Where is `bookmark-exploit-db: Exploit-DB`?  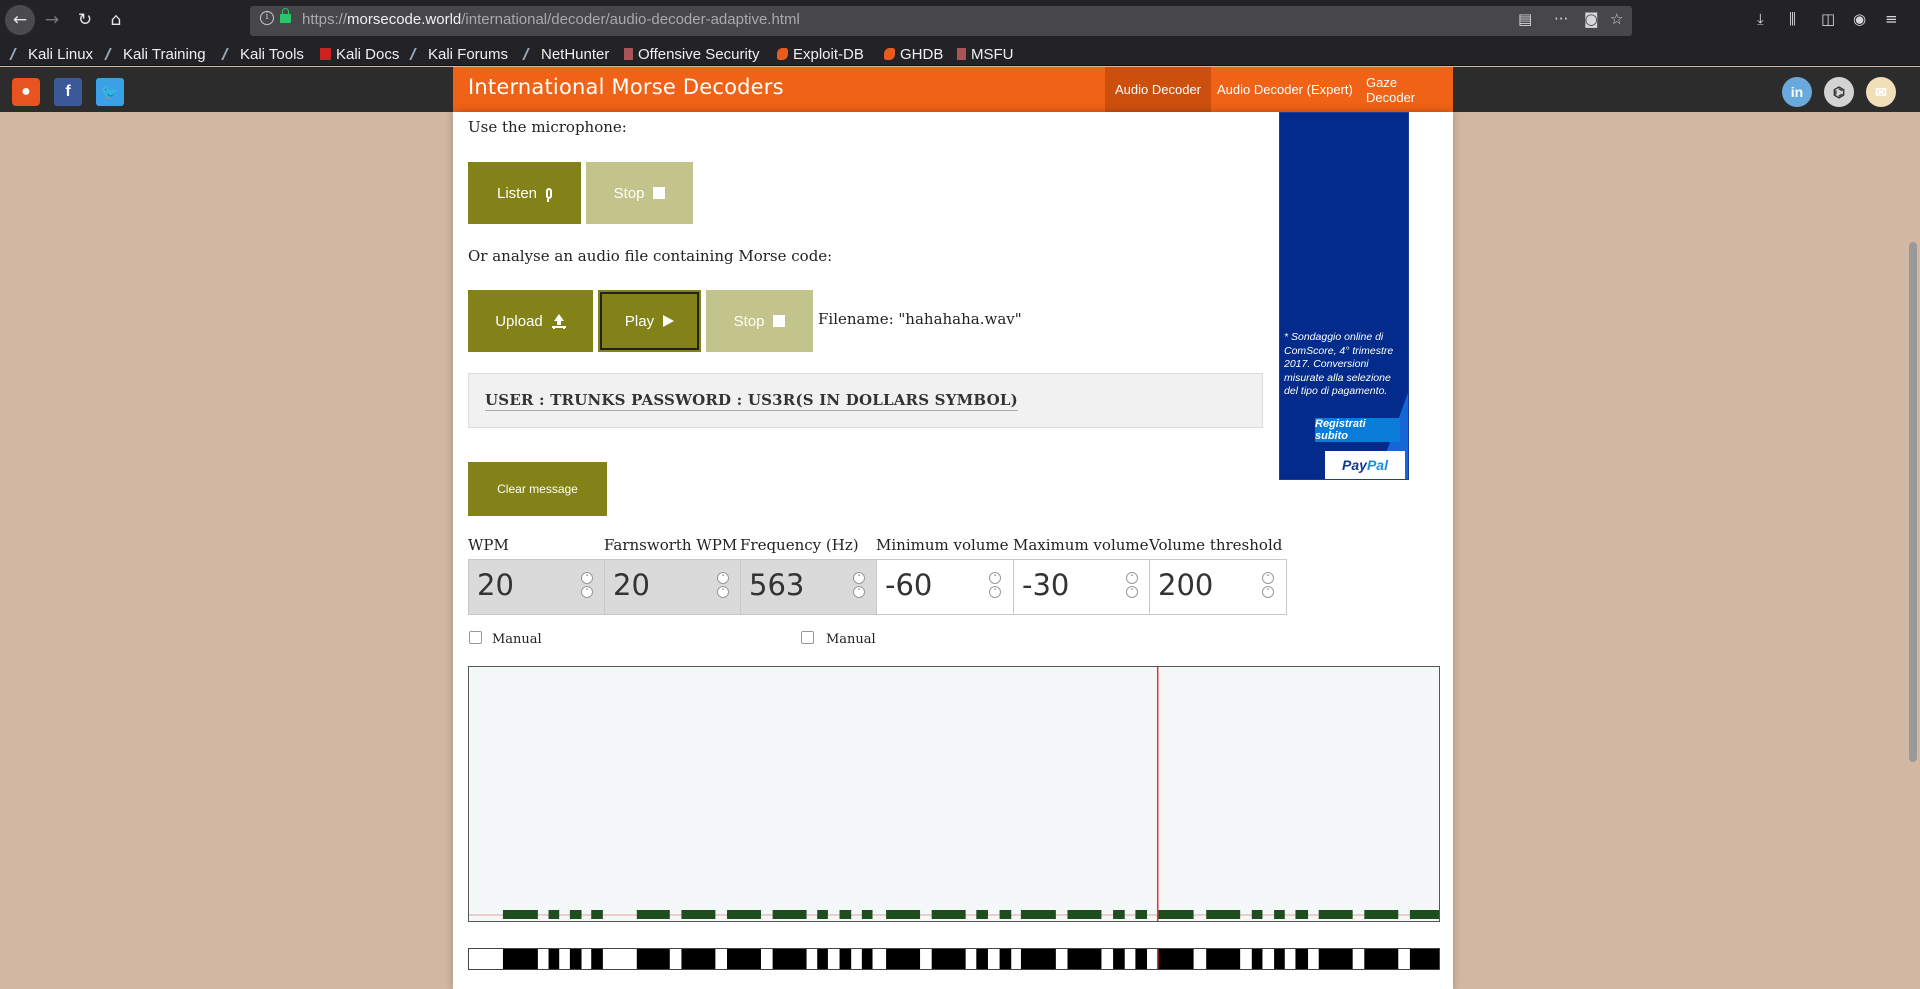
bookmark-exploit-db: Exploit-DB is located at coordinates (820, 54).